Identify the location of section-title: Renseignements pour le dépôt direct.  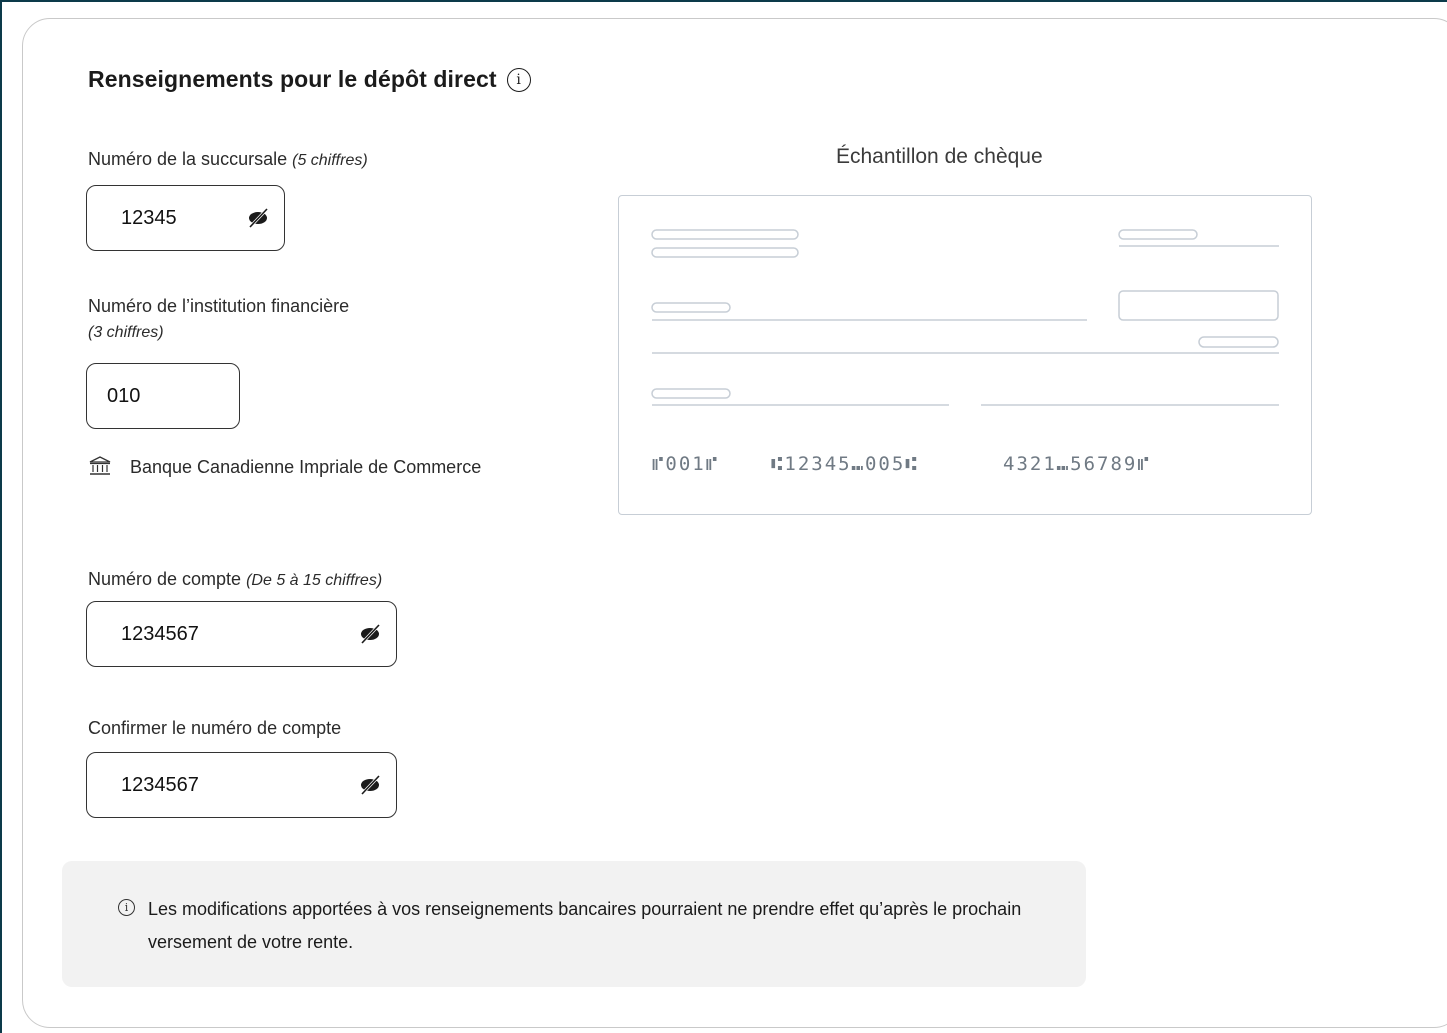
(292, 79).